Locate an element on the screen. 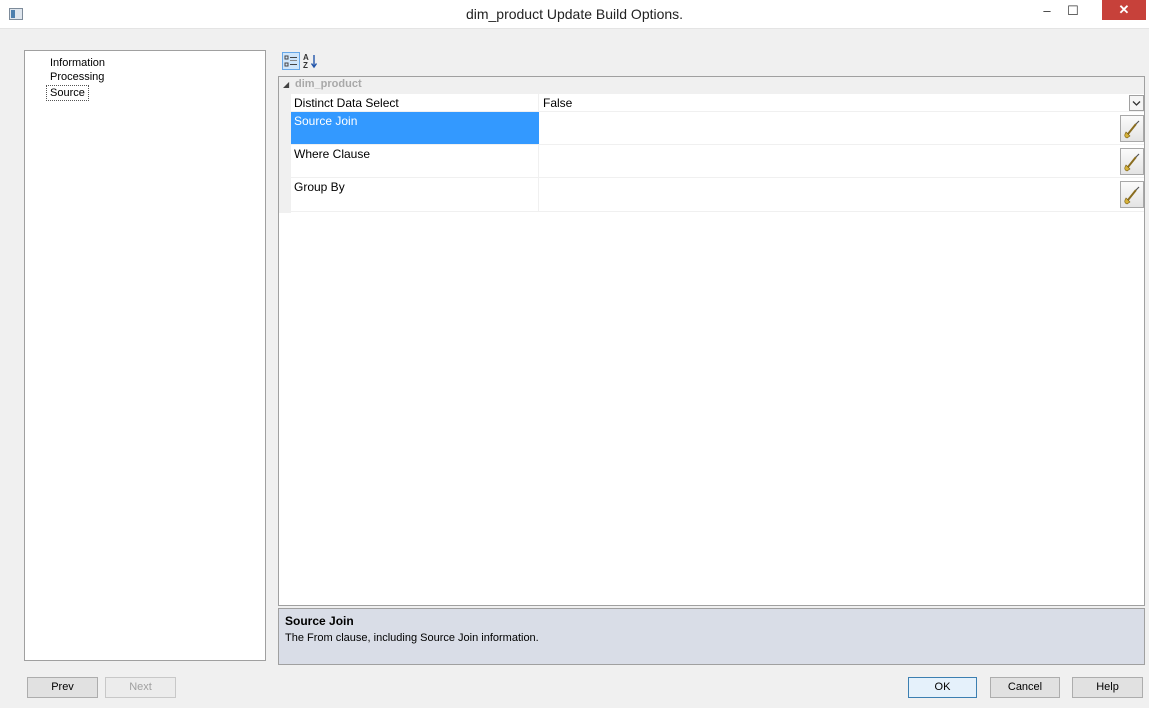  property-name: Where Clause is located at coordinates (415, 161).